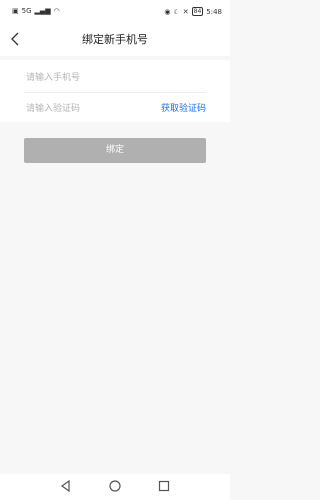  What do you see at coordinates (185, 11) in the screenshot?
I see `mute-icon: ✕` at bounding box center [185, 11].